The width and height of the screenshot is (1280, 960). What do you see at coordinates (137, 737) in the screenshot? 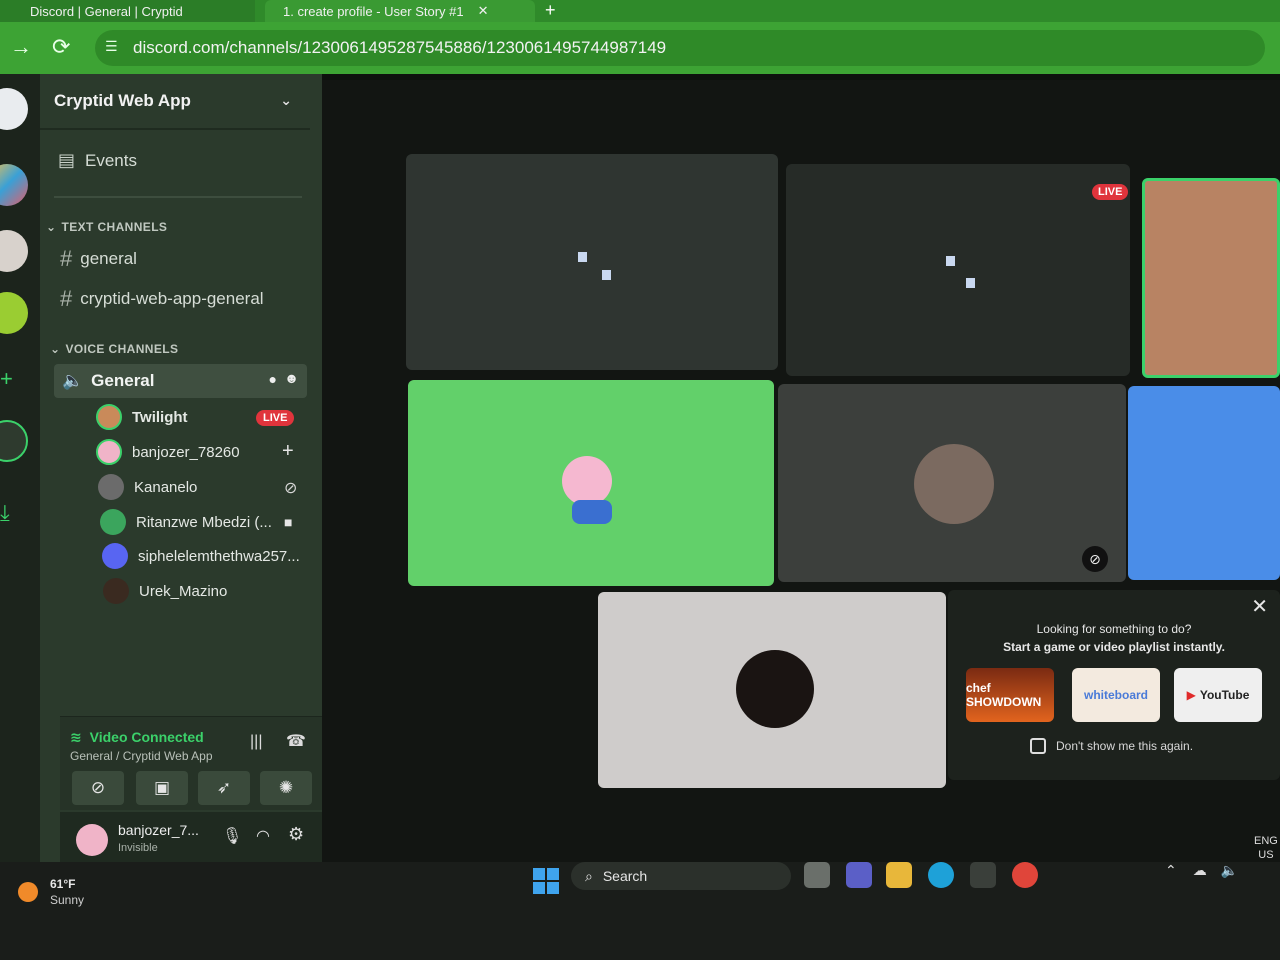
I see `voice-status: ≋ Video Connected` at bounding box center [137, 737].